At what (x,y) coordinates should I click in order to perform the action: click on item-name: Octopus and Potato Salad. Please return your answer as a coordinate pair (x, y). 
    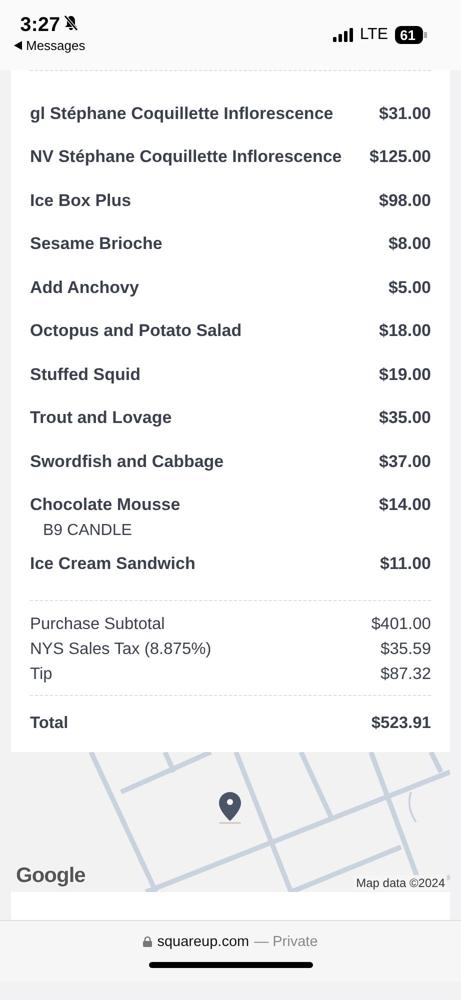
    Looking at the image, I should click on (136, 331).